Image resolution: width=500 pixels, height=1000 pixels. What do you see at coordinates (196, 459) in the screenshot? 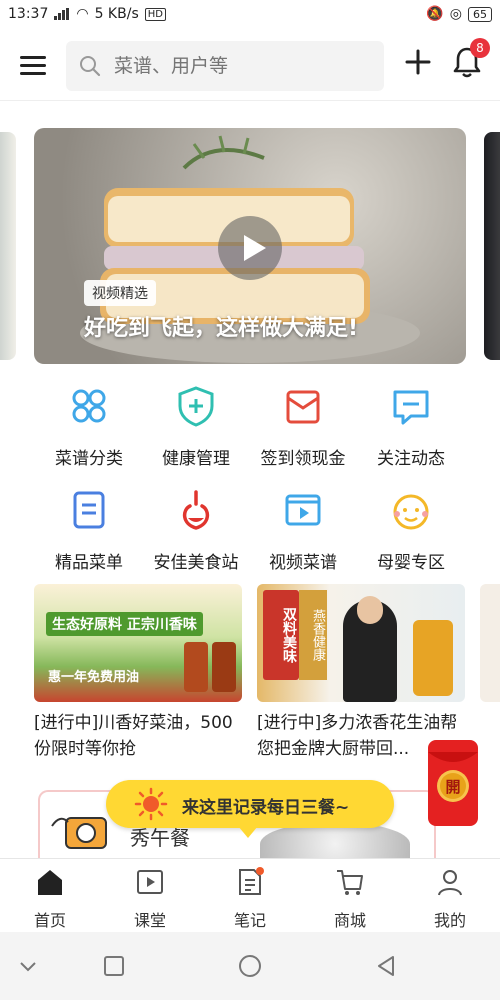
I see `grid-label: 健康管理` at bounding box center [196, 459].